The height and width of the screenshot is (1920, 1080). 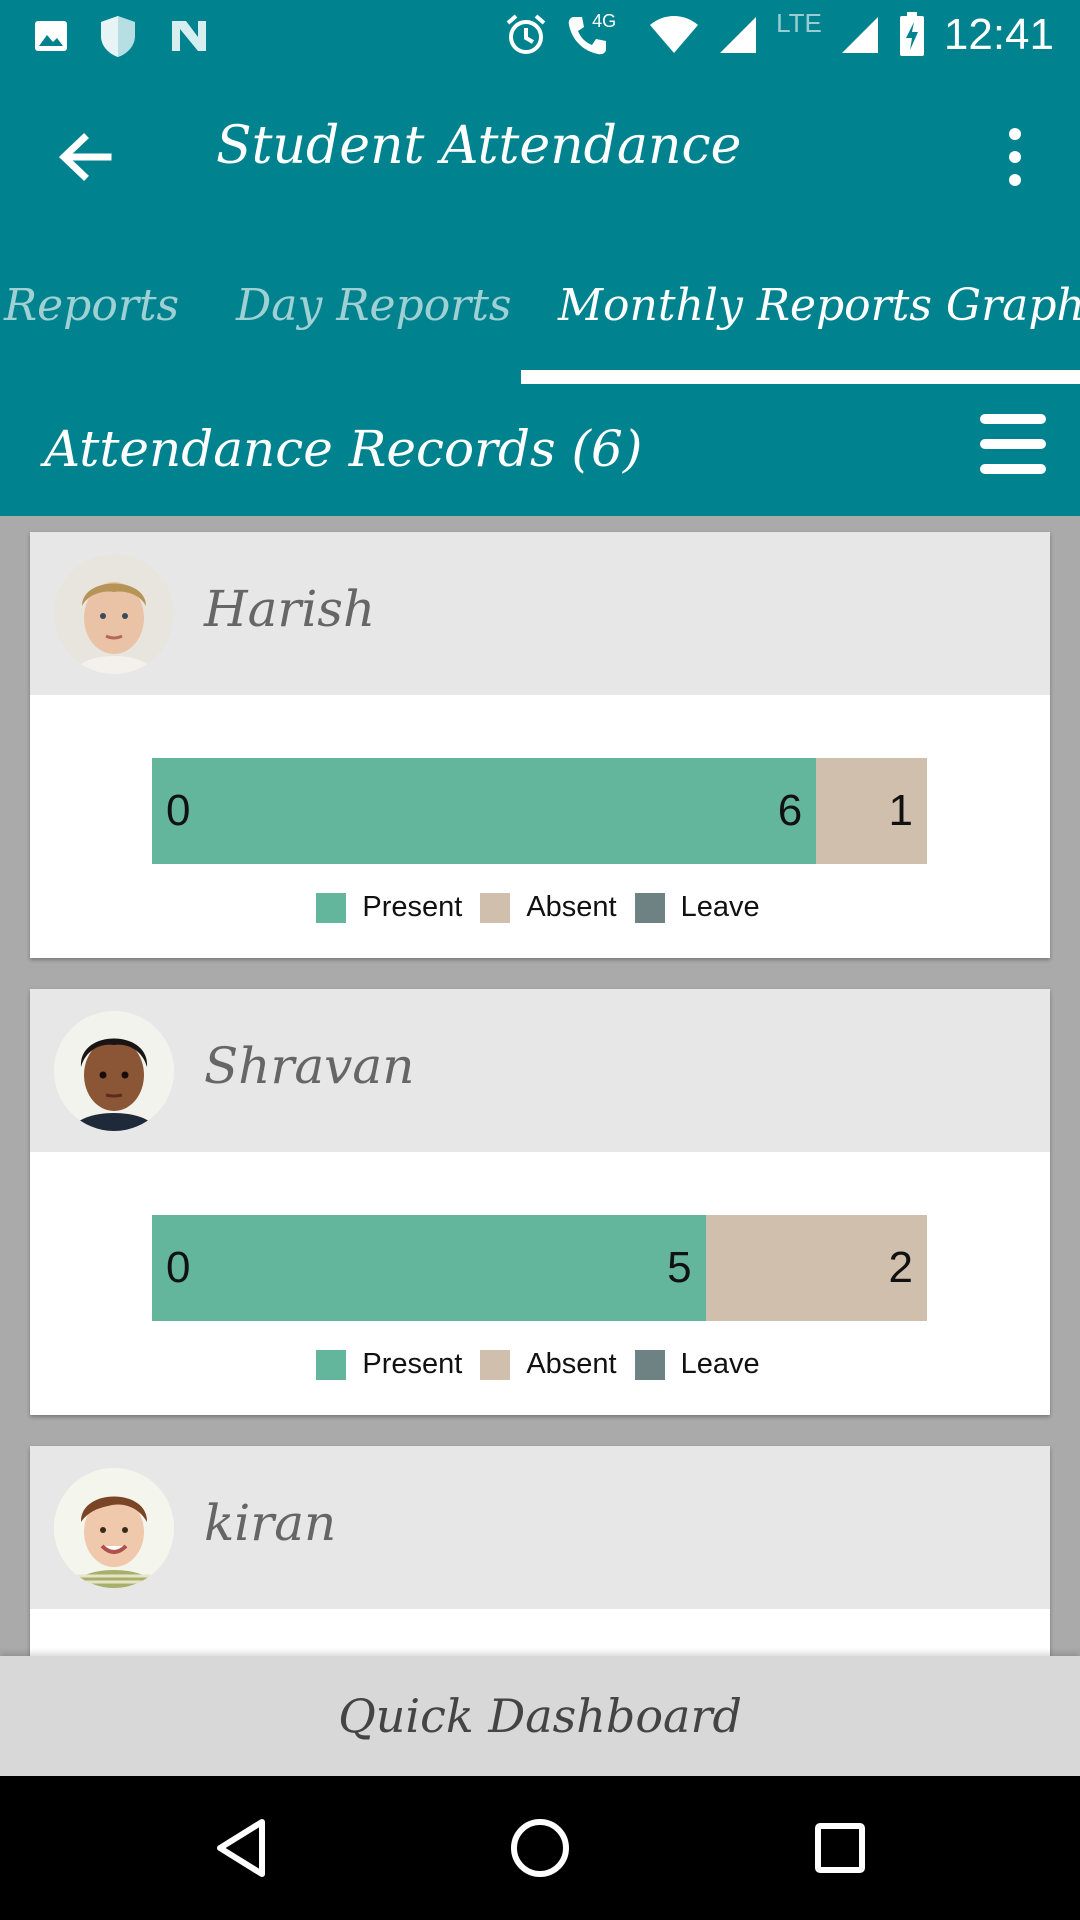 What do you see at coordinates (900, 810) in the screenshot?
I see `absent-value-label: 1` at bounding box center [900, 810].